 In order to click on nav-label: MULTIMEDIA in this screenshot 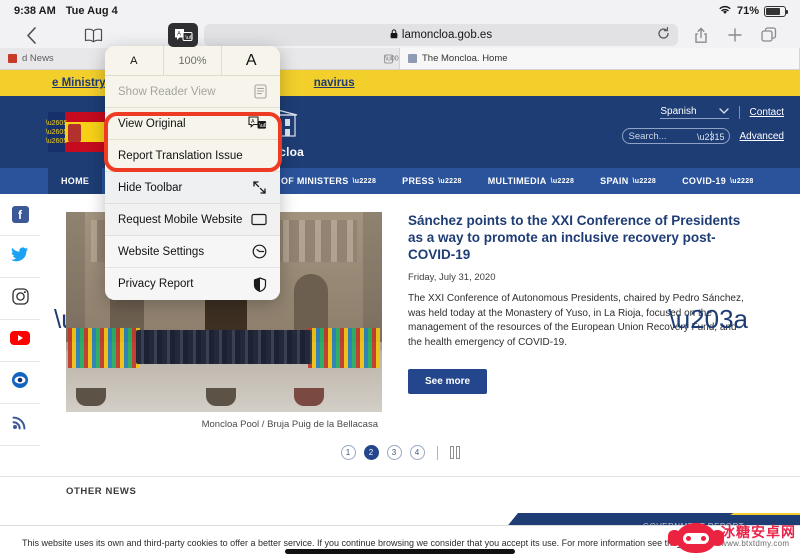, I will do `click(517, 181)`.